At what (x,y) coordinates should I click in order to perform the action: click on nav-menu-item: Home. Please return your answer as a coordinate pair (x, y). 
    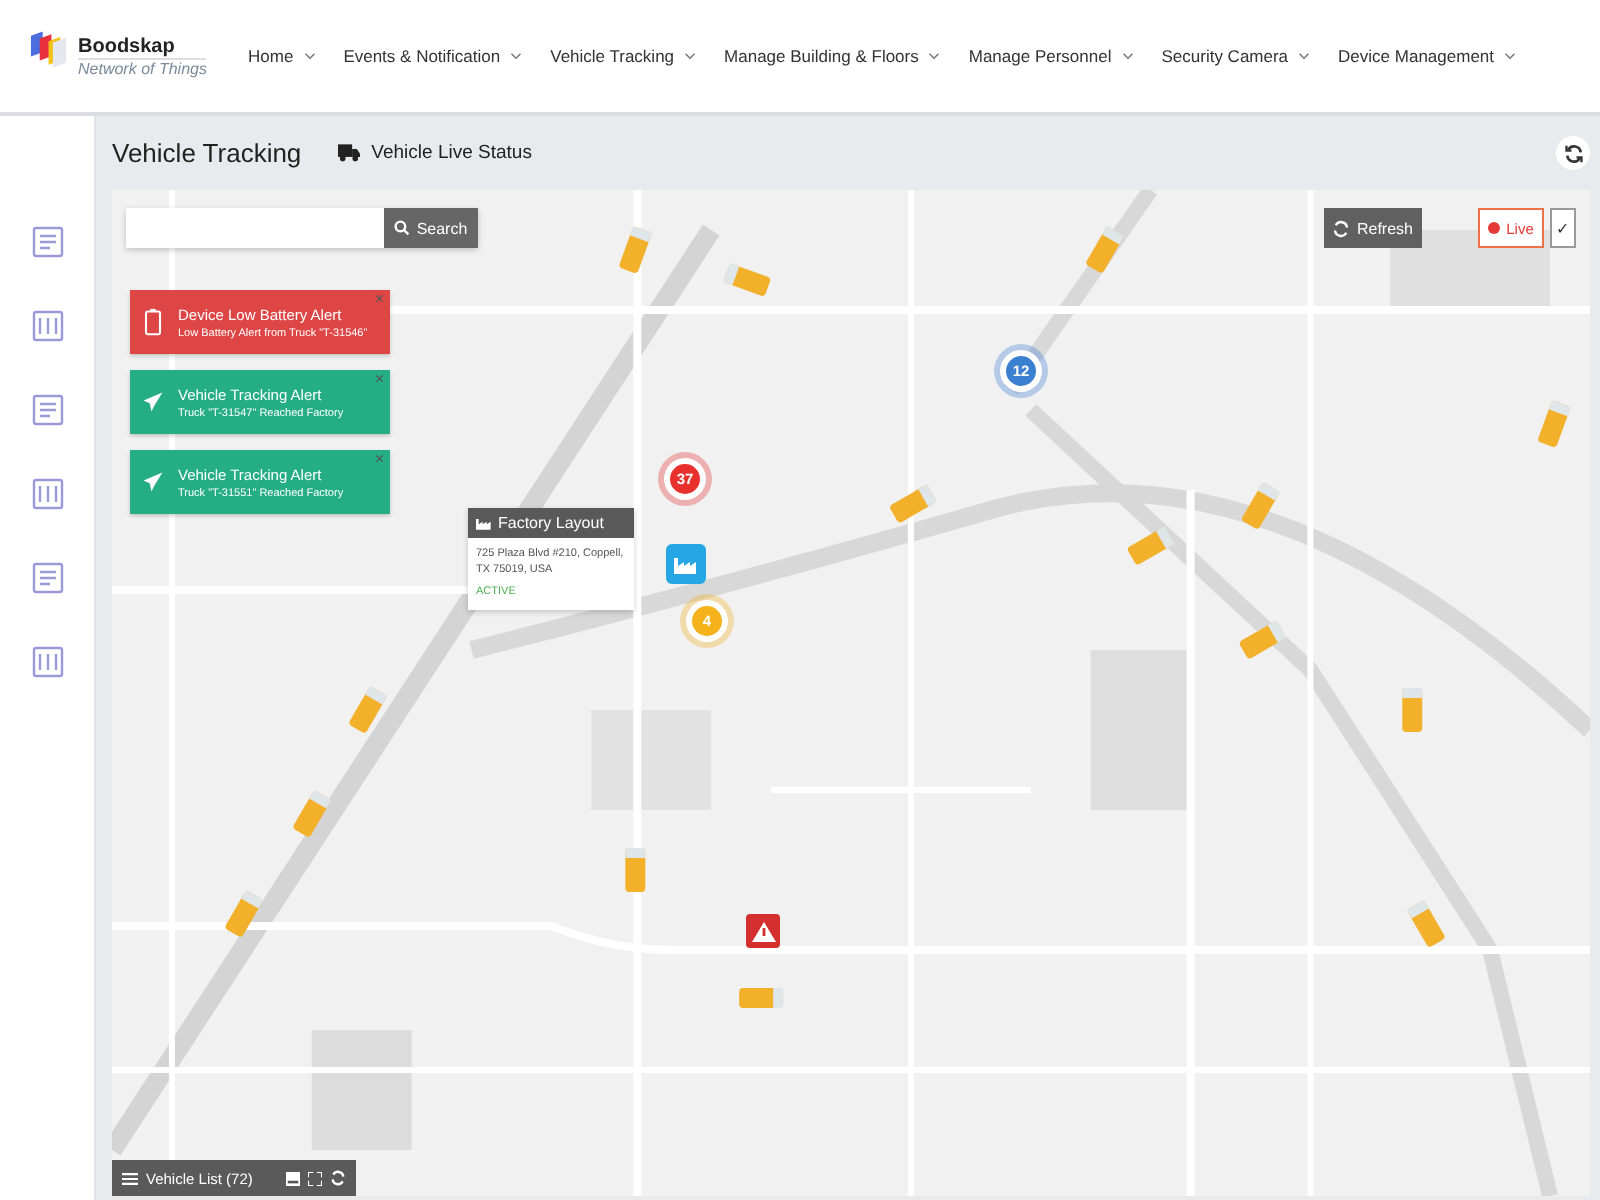
    Looking at the image, I should click on (282, 56).